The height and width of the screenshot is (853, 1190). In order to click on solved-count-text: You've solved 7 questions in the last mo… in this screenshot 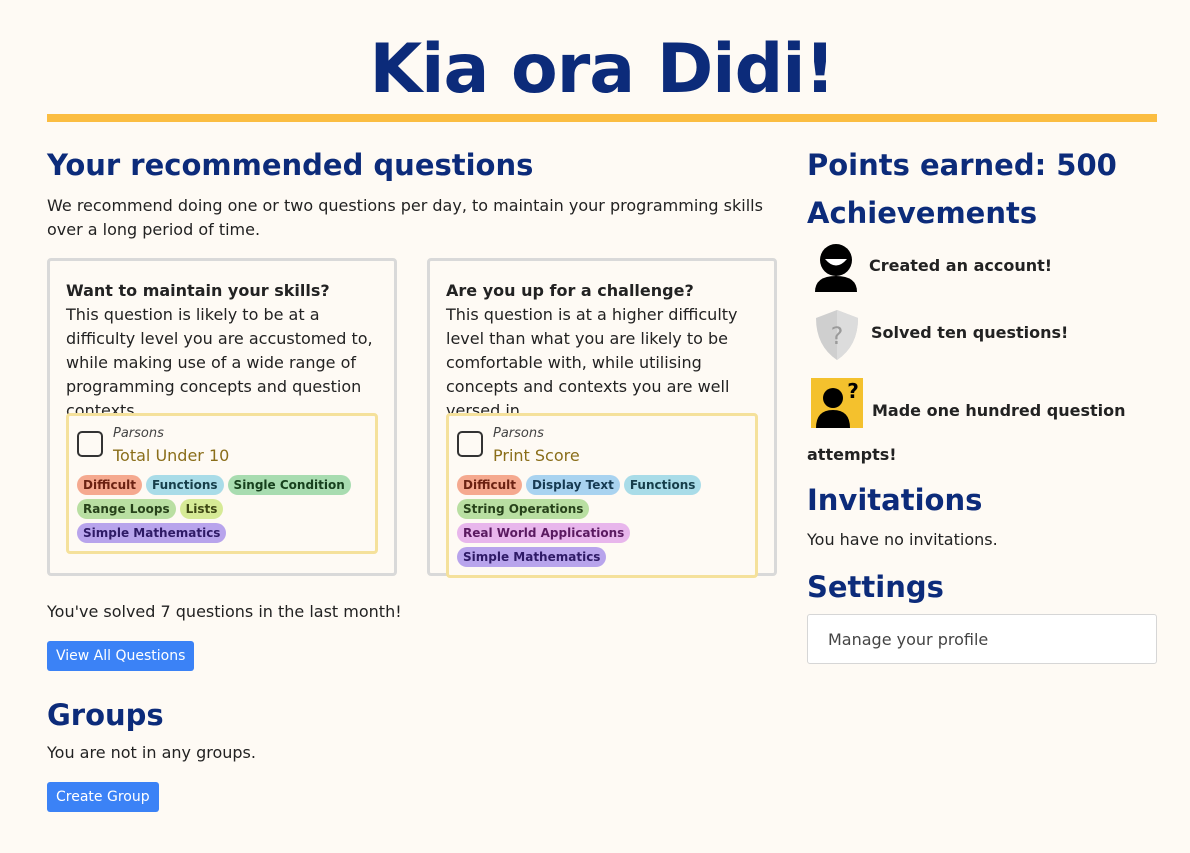, I will do `click(224, 611)`.